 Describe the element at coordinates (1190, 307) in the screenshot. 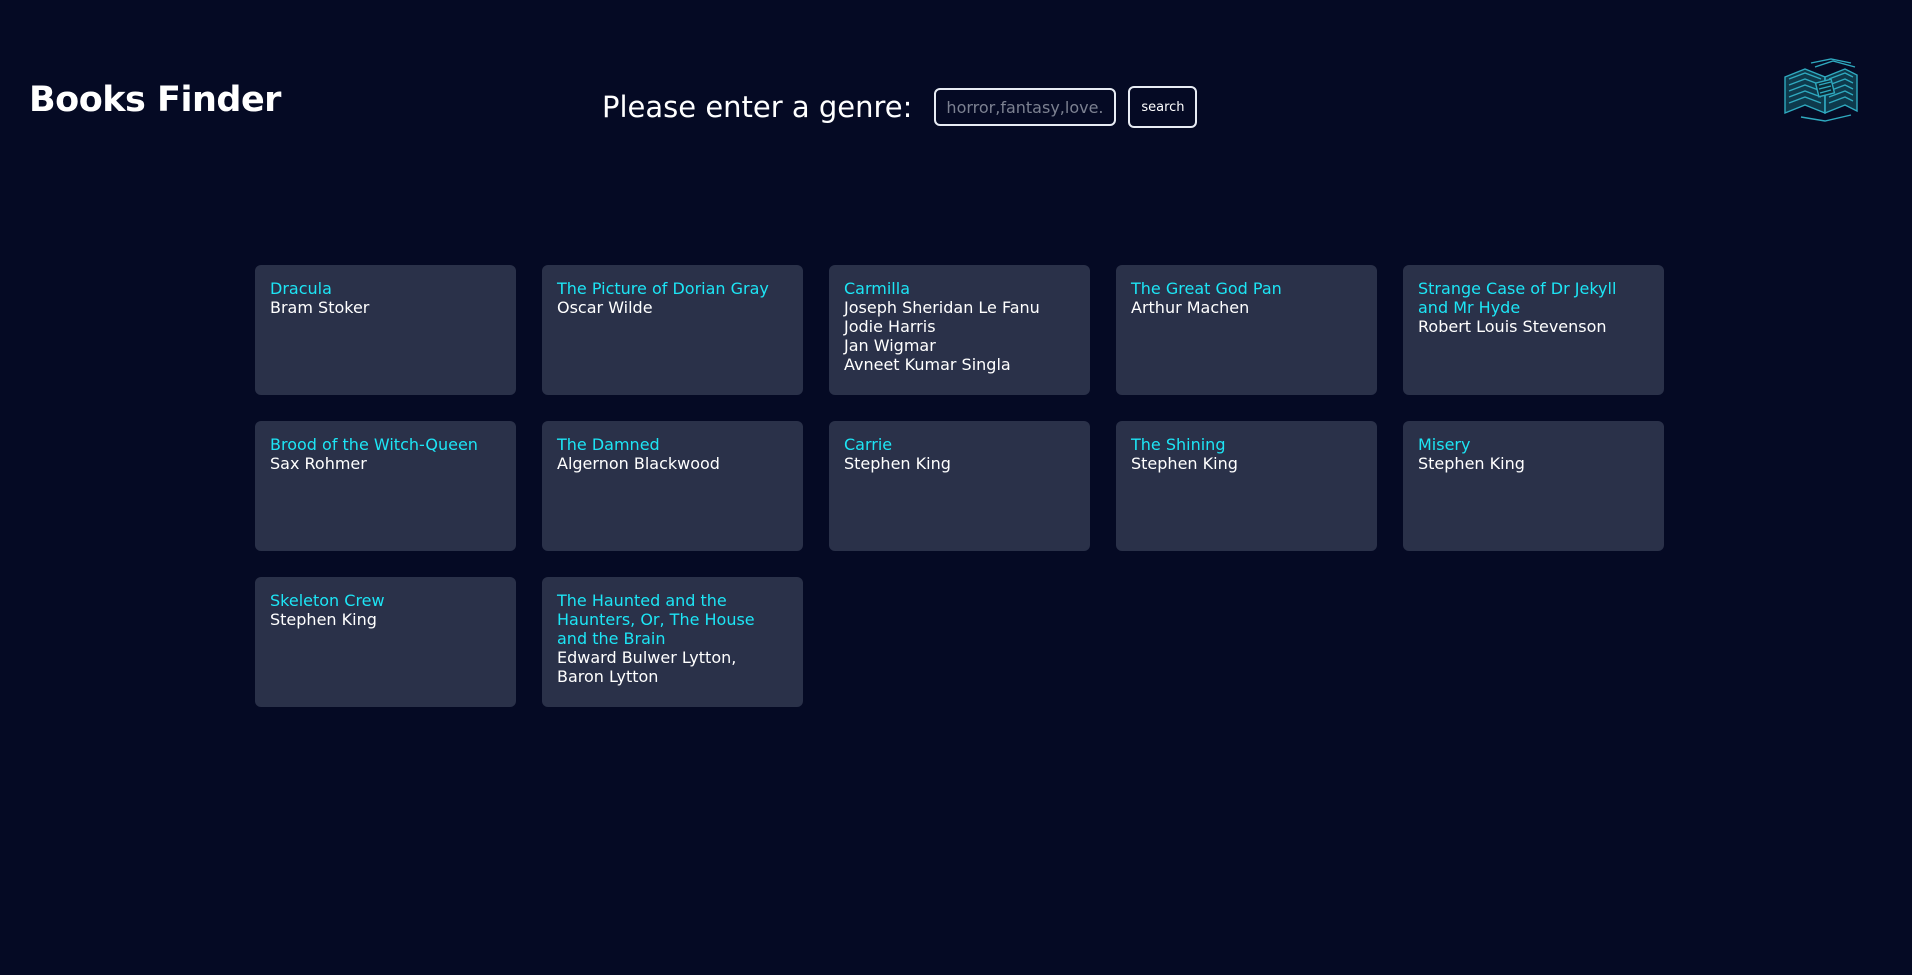

I see `book-author: Arthur Machen` at that location.